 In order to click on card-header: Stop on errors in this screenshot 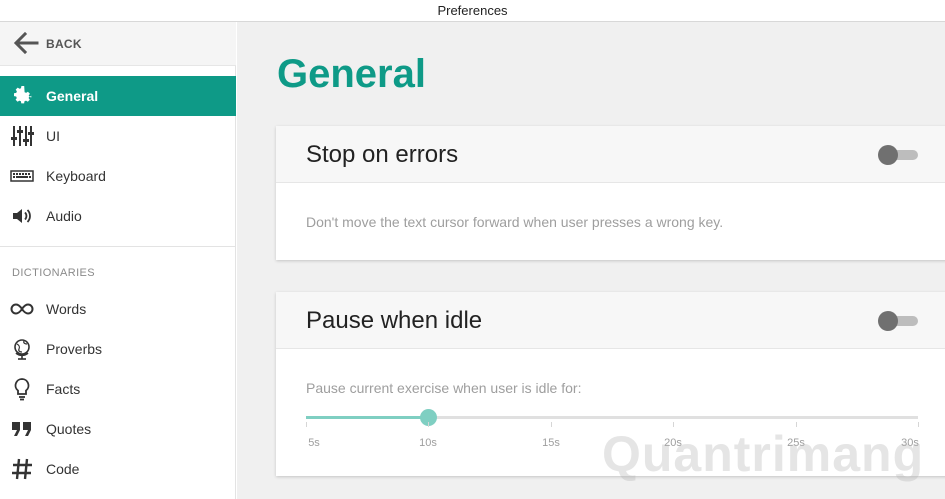, I will do `click(610, 154)`.